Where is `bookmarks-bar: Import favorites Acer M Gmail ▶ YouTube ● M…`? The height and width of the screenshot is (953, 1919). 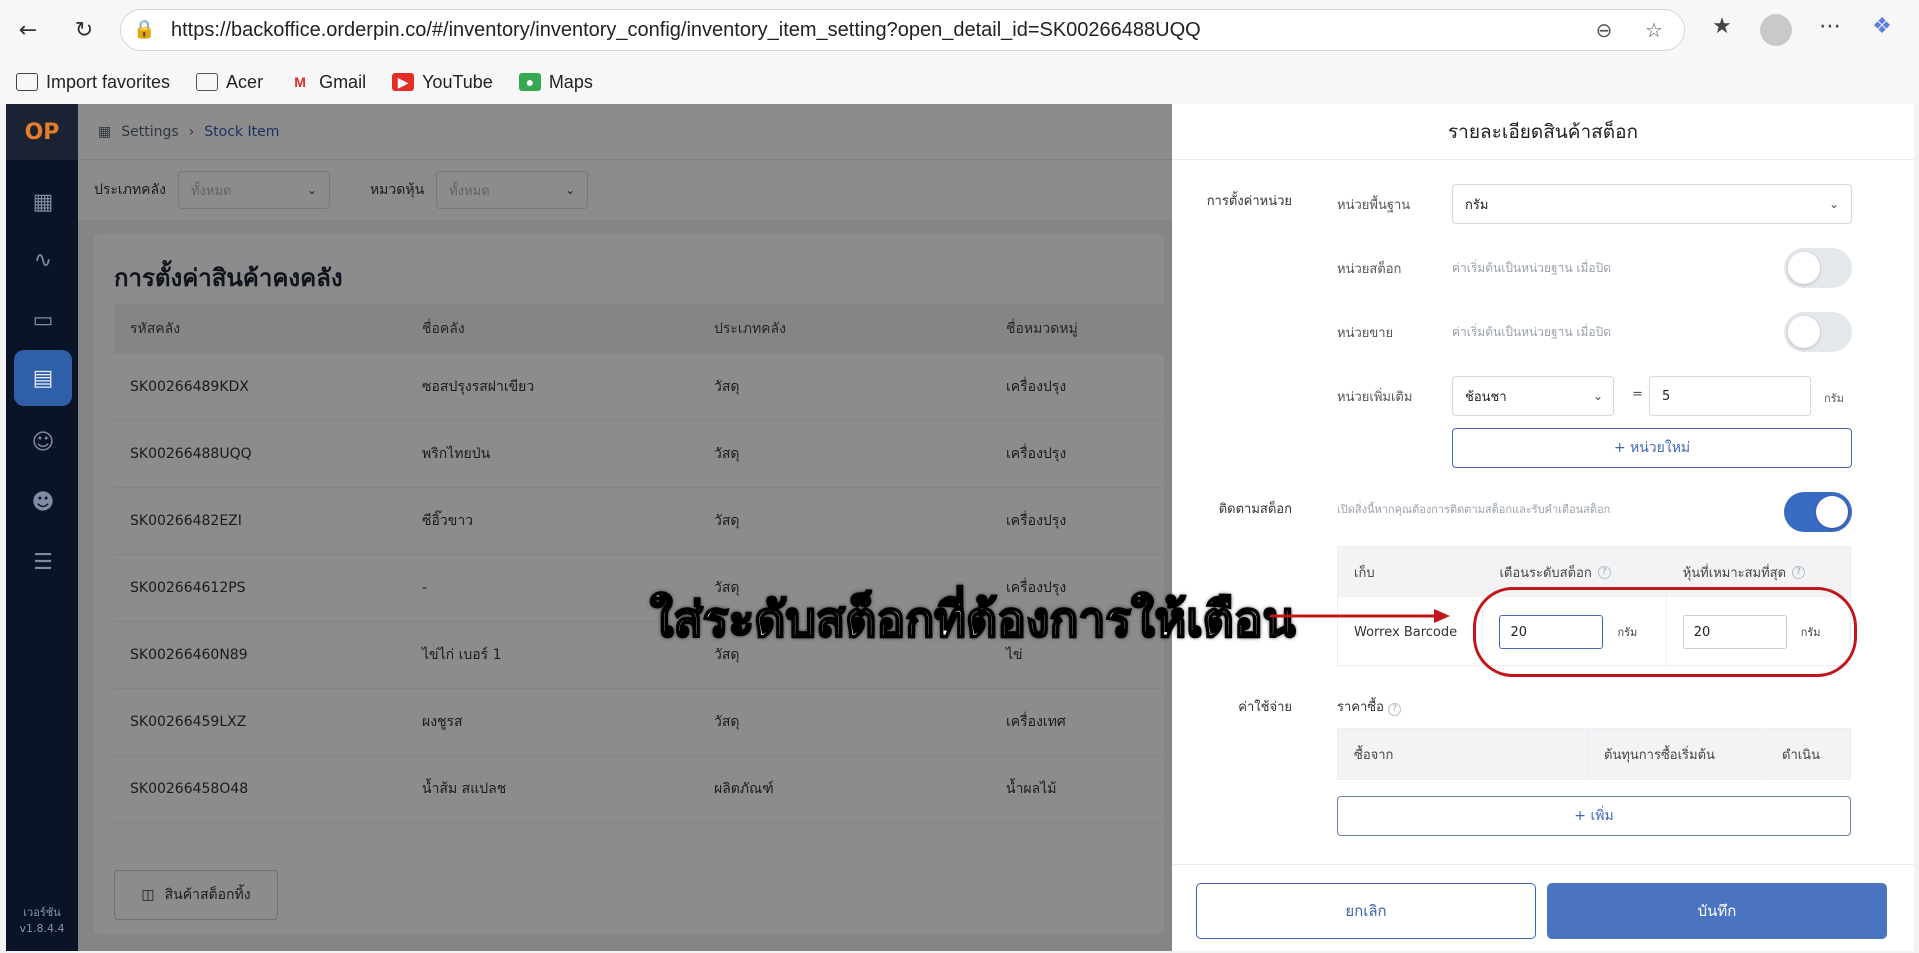 bookmarks-bar: Import favorites Acer M Gmail ▶ YouTube ● M… is located at coordinates (959, 82).